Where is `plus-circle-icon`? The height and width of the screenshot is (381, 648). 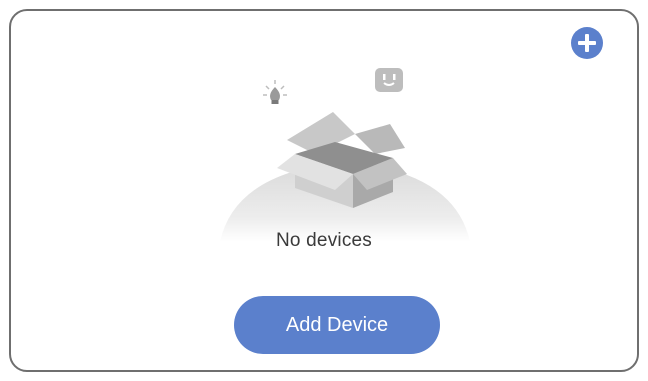 plus-circle-icon is located at coordinates (587, 43).